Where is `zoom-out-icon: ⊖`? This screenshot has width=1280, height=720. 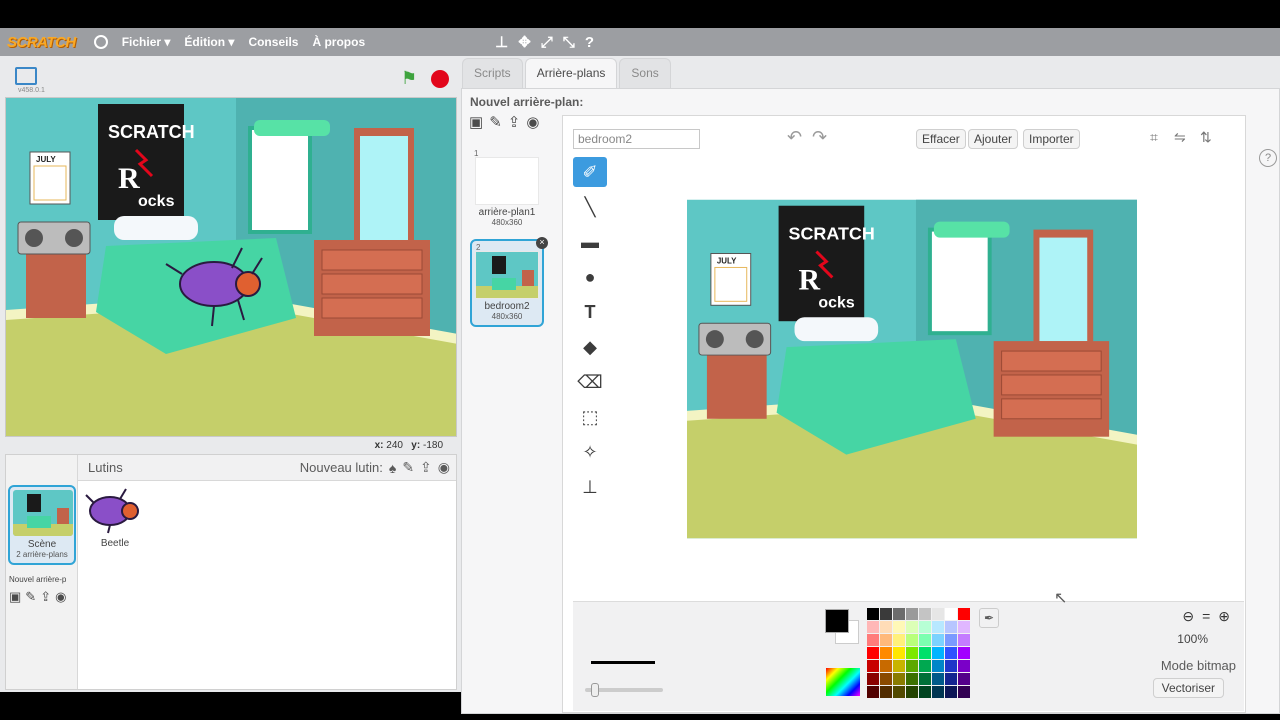
zoom-out-icon: ⊖ is located at coordinates (1188, 616).